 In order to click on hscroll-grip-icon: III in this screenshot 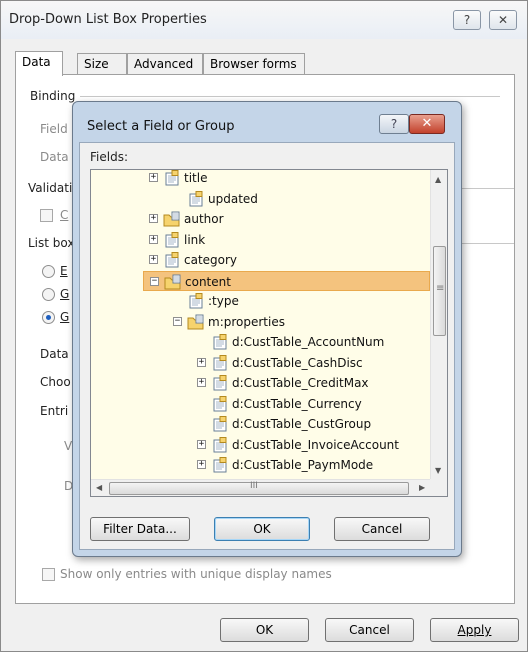, I will do `click(254, 486)`.